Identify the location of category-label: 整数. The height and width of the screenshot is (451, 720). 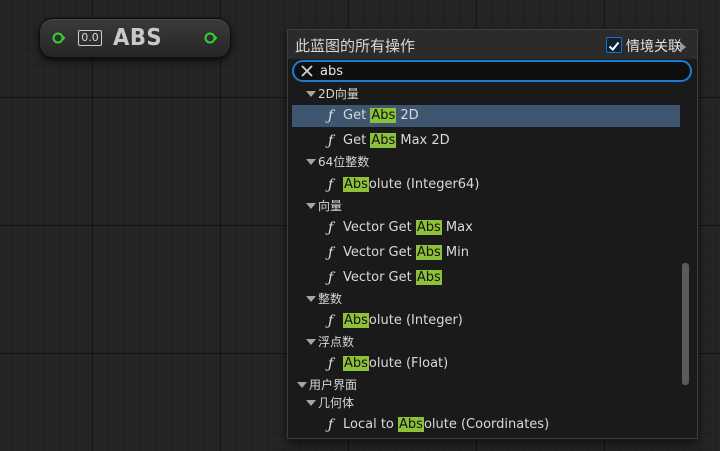
(330, 299).